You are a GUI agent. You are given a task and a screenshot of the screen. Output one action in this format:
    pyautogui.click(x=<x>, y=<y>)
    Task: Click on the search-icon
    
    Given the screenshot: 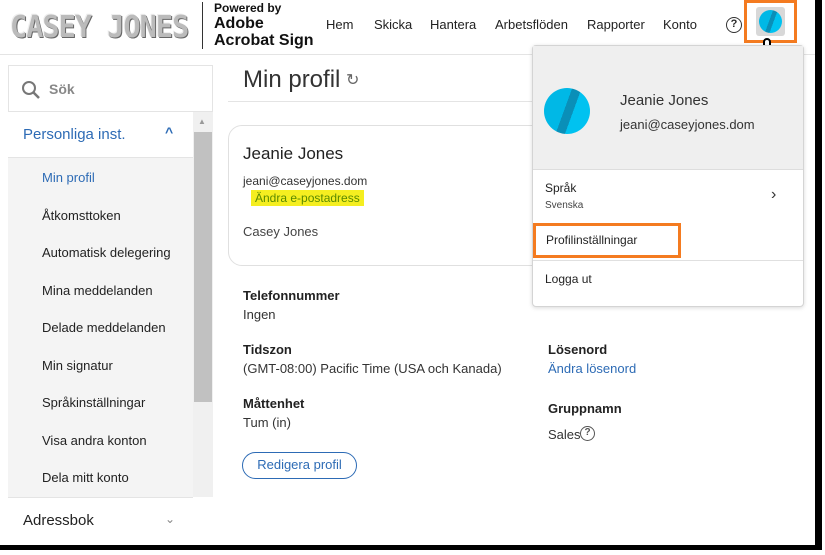 What is the action you would take?
    pyautogui.click(x=31, y=90)
    